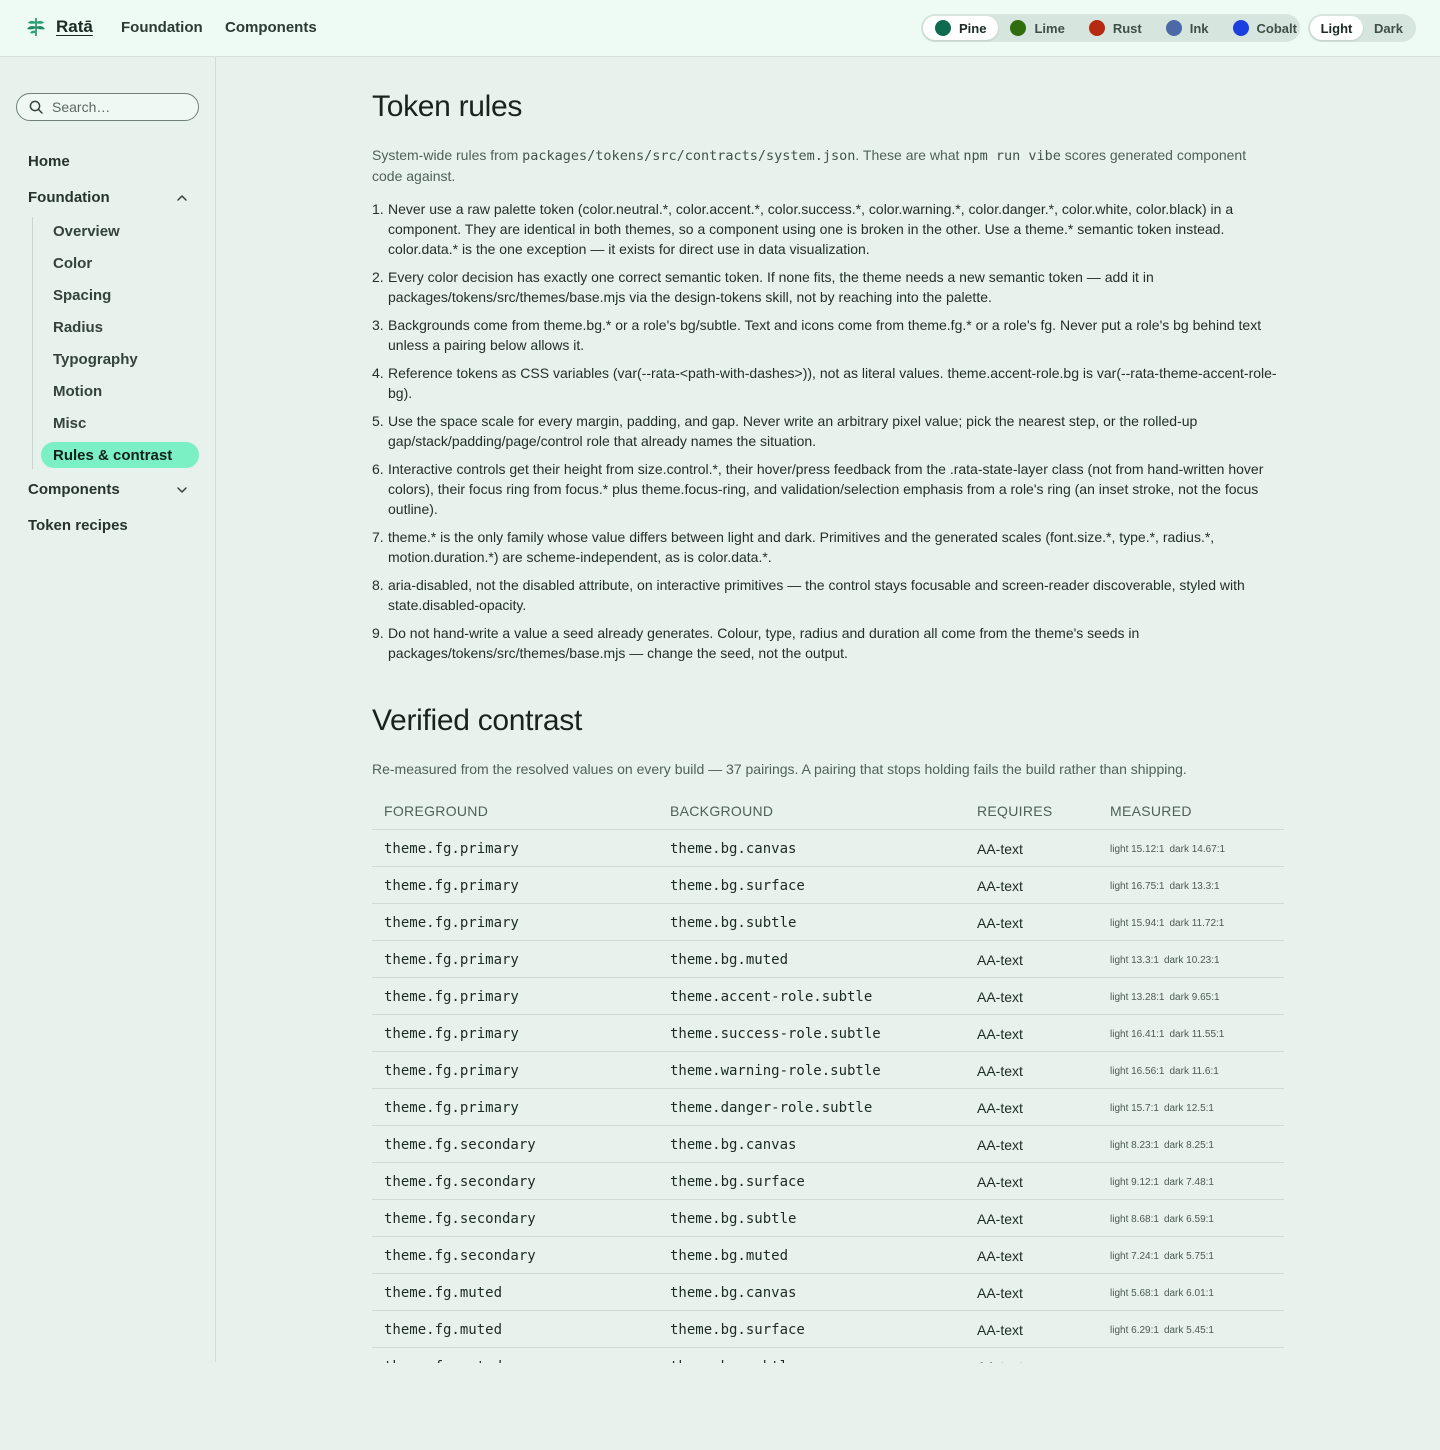  I want to click on cell-measured: light 15.12:1 dark 14.67:1, so click(1167, 849).